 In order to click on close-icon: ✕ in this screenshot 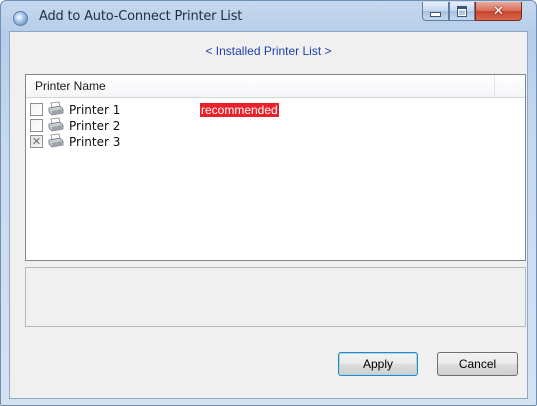, I will do `click(498, 11)`.